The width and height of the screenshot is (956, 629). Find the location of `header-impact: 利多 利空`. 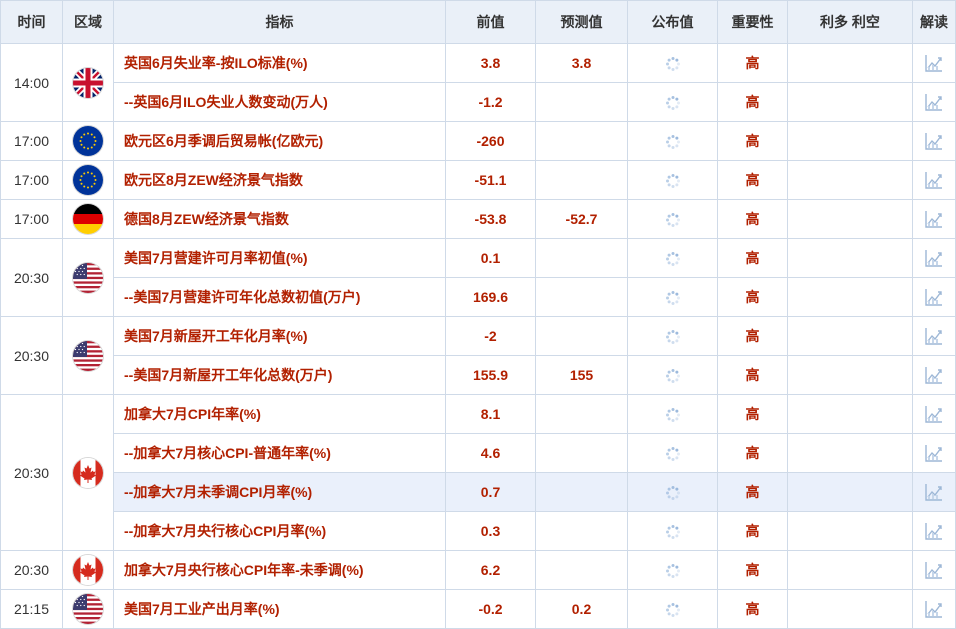

header-impact: 利多 利空 is located at coordinates (850, 22).